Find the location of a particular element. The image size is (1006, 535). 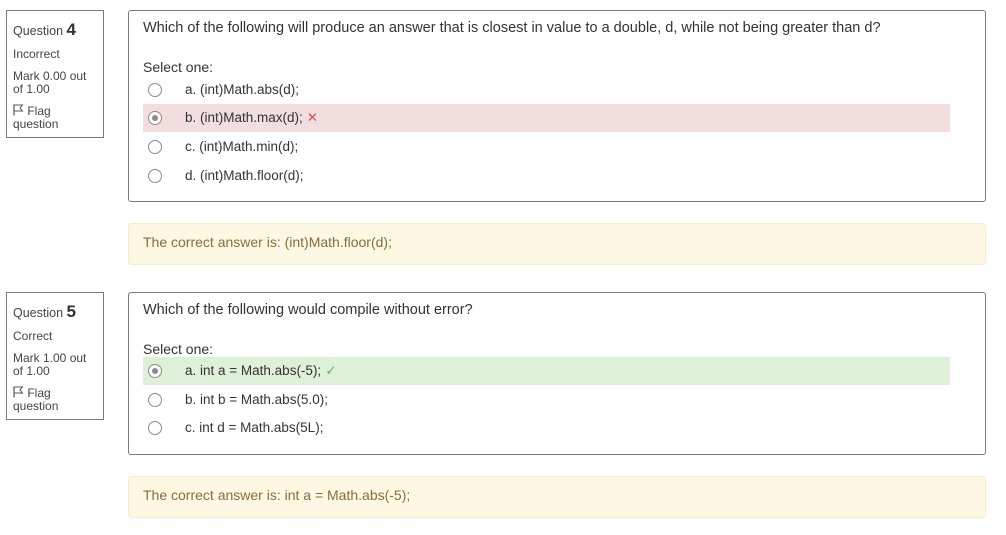

question-number-value: 5 is located at coordinates (71, 311).